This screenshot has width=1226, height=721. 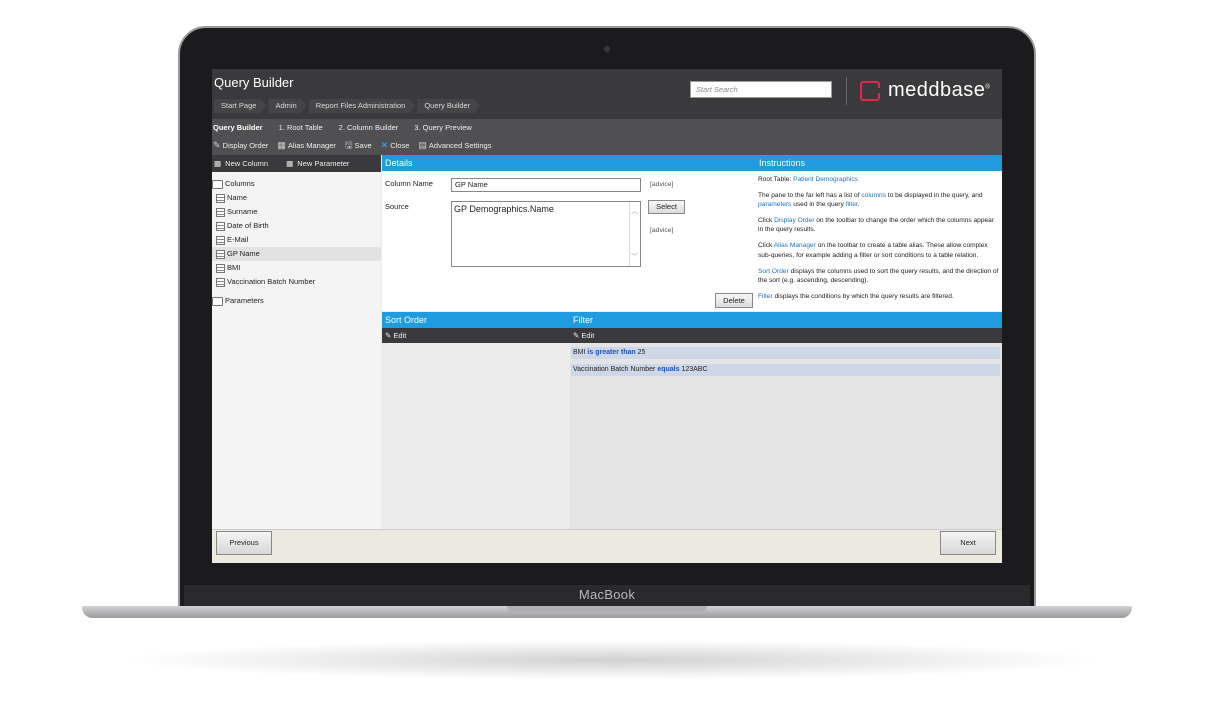 What do you see at coordinates (240, 145) in the screenshot?
I see `display-order-button: ✎ Display Order` at bounding box center [240, 145].